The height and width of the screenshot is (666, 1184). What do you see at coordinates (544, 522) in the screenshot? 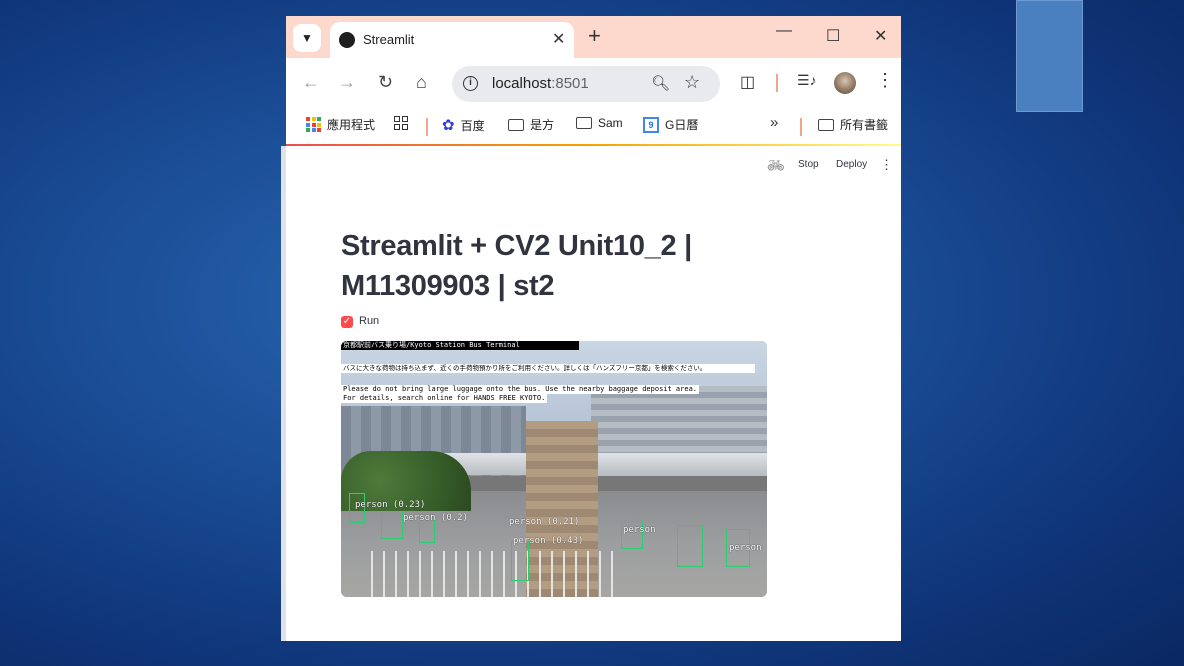
I see `detection-label: person (0.21)` at bounding box center [544, 522].